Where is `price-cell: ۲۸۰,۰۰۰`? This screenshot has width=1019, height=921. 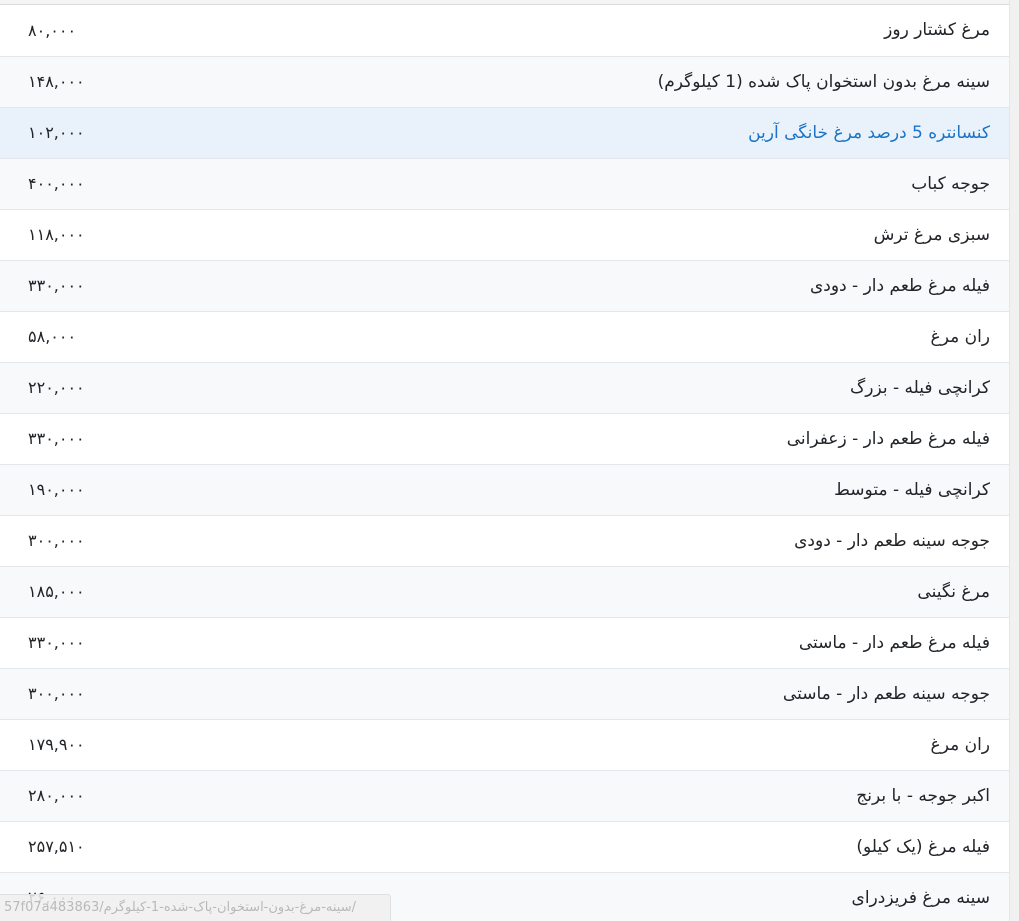
price-cell: ۲۸۰,۰۰۰ is located at coordinates (94, 796).